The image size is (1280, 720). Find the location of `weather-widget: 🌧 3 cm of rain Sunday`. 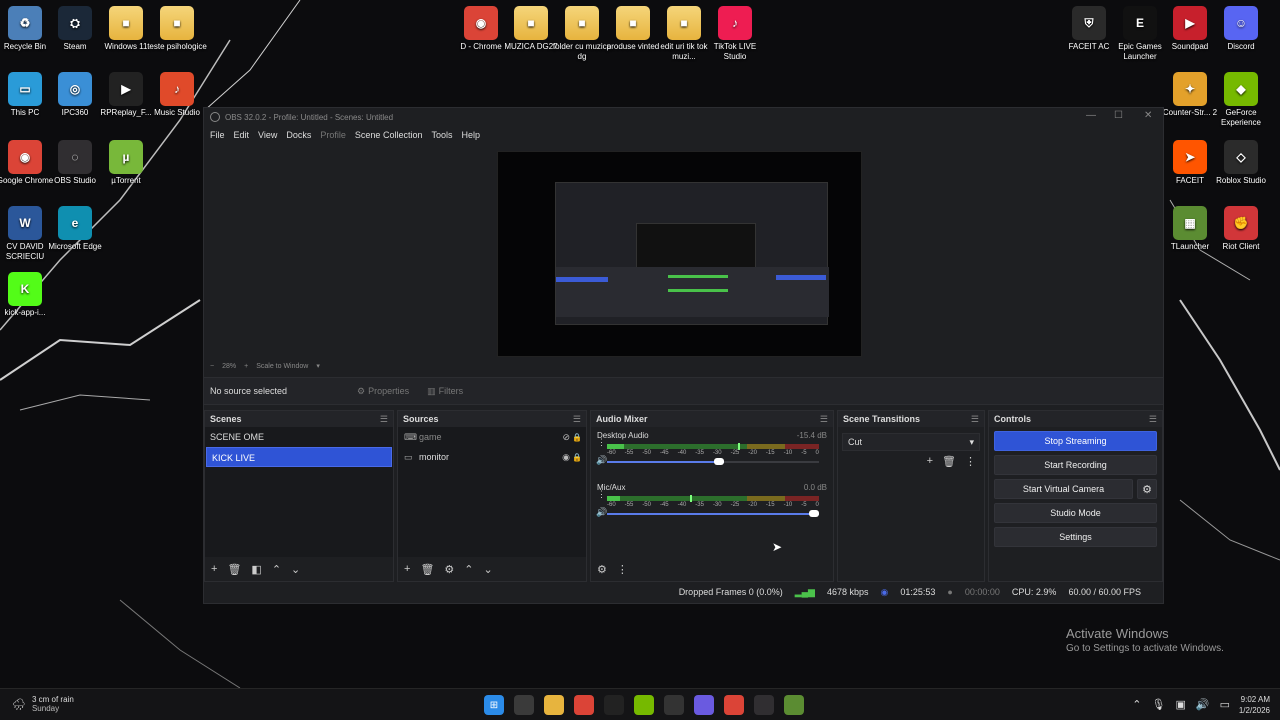

weather-widget: 🌧 3 cm of rain Sunday is located at coordinates (43, 704).